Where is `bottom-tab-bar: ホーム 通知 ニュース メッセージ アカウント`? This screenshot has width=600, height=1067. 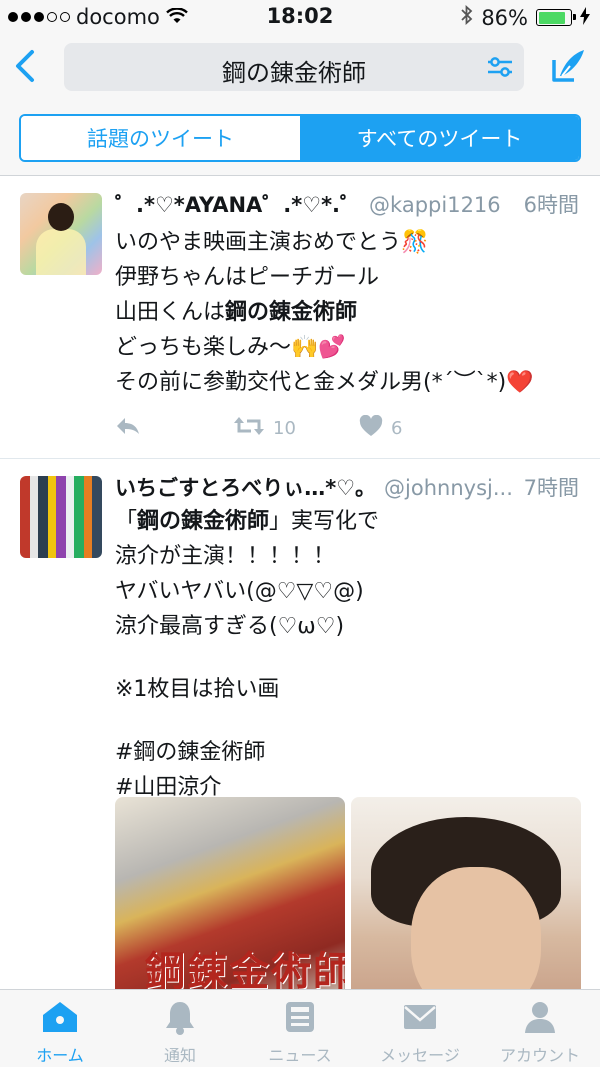
bottom-tab-bar: ホーム 通知 ニュース メッセージ アカウント is located at coordinates (300, 1028).